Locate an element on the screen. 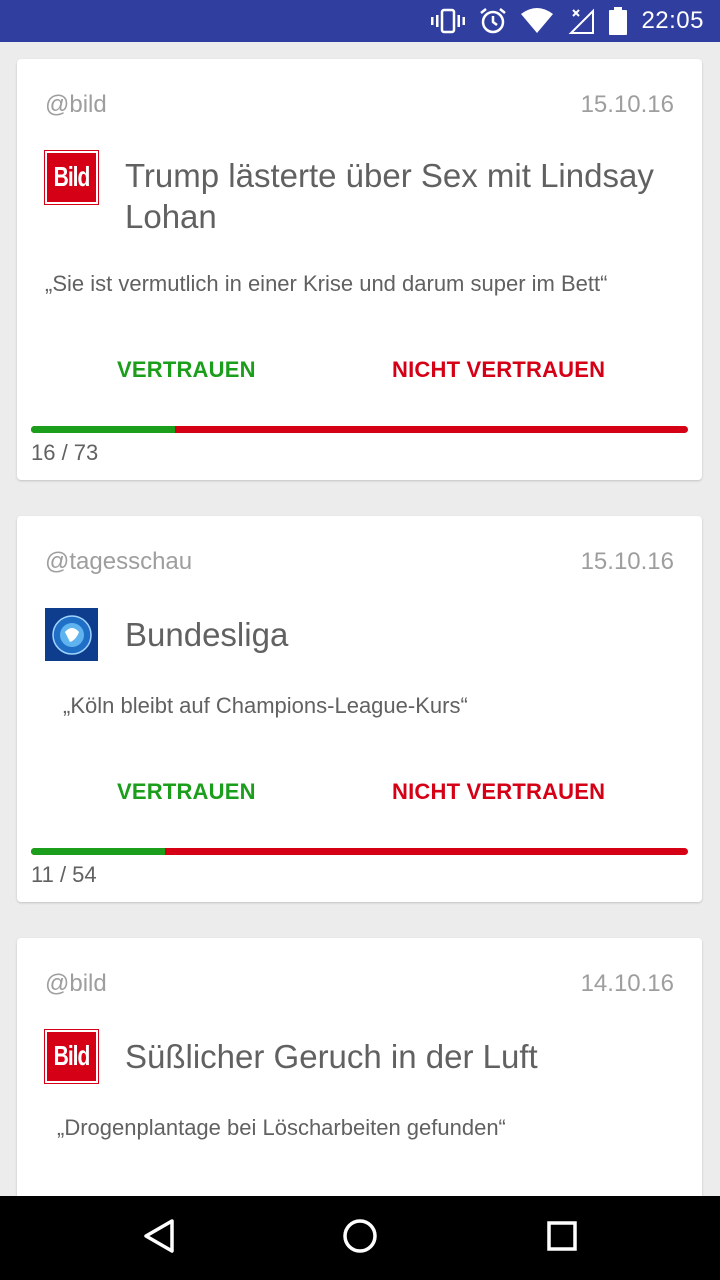 The width and height of the screenshot is (720, 1280). card-headline: Süßlicher Geruch in der Luft is located at coordinates (395, 1056).